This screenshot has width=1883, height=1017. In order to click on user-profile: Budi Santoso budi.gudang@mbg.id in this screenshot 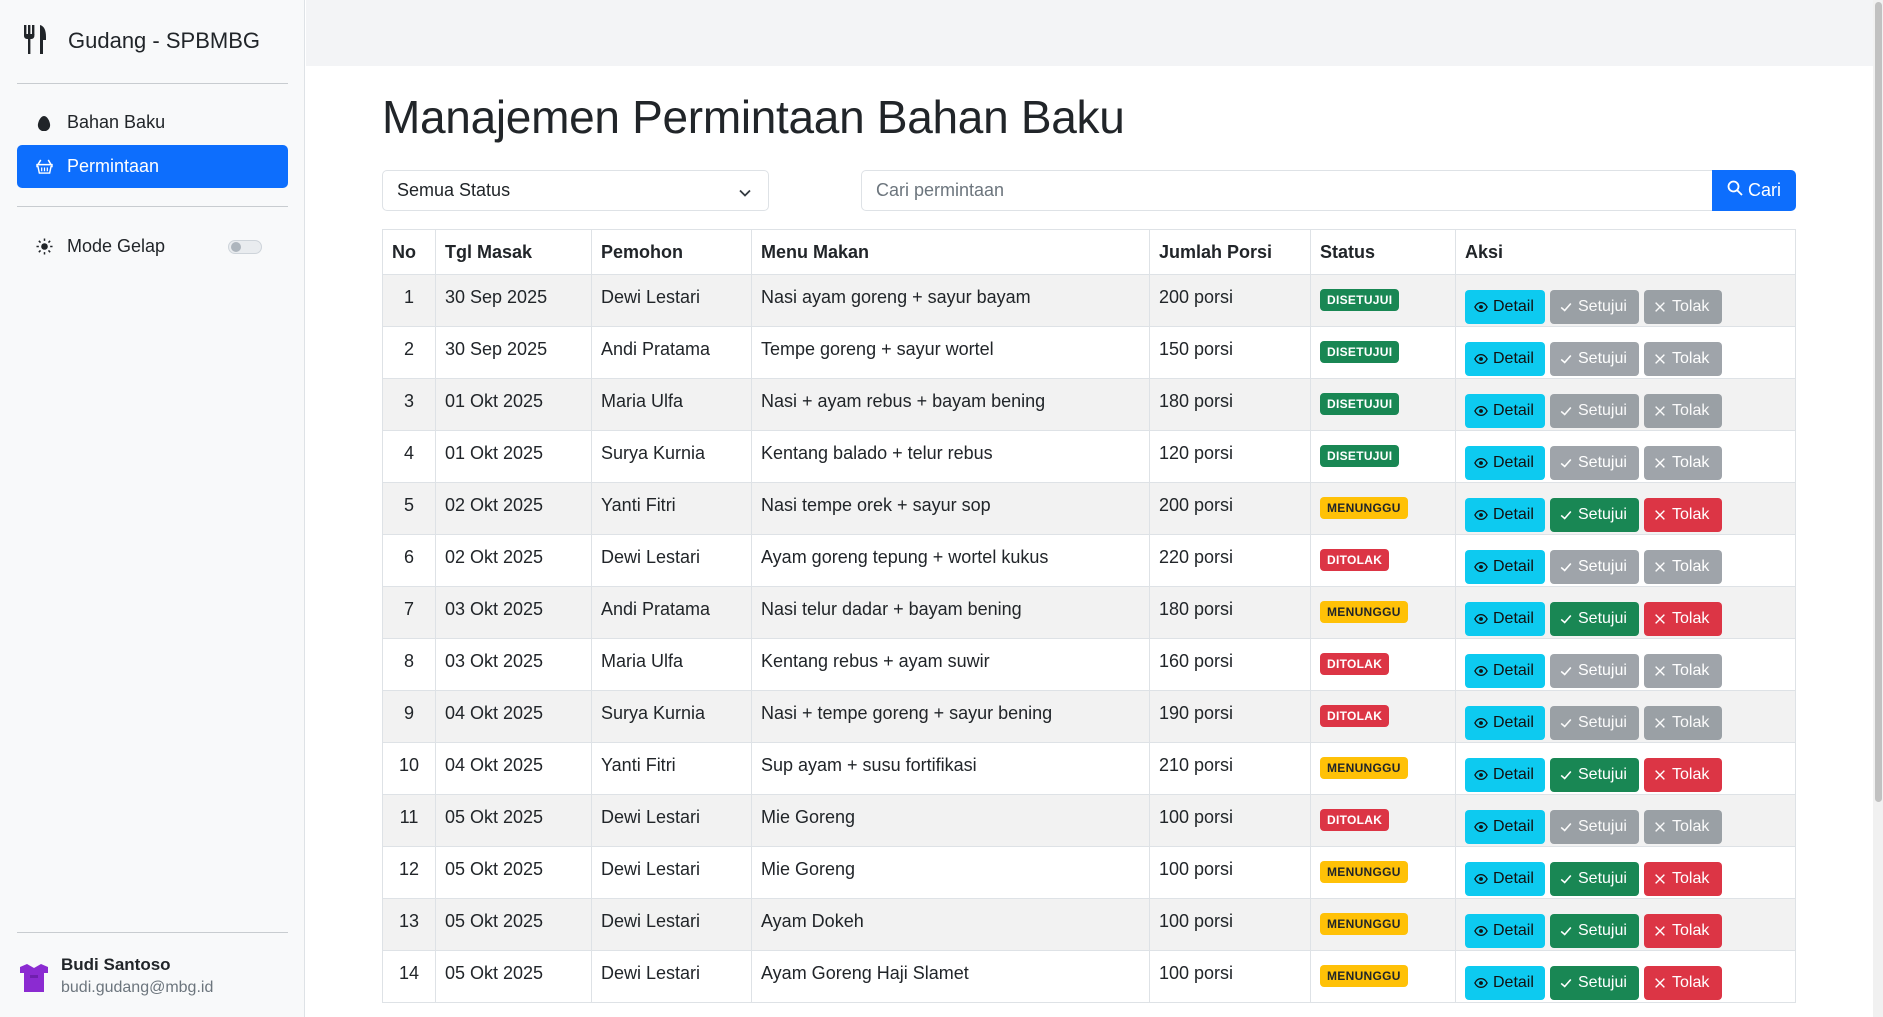, I will do `click(115, 976)`.